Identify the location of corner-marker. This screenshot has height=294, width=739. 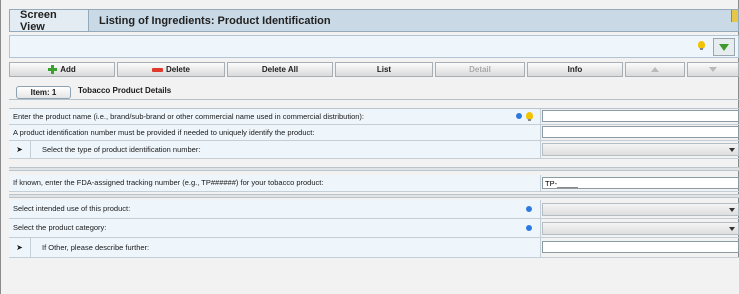
(734, 16).